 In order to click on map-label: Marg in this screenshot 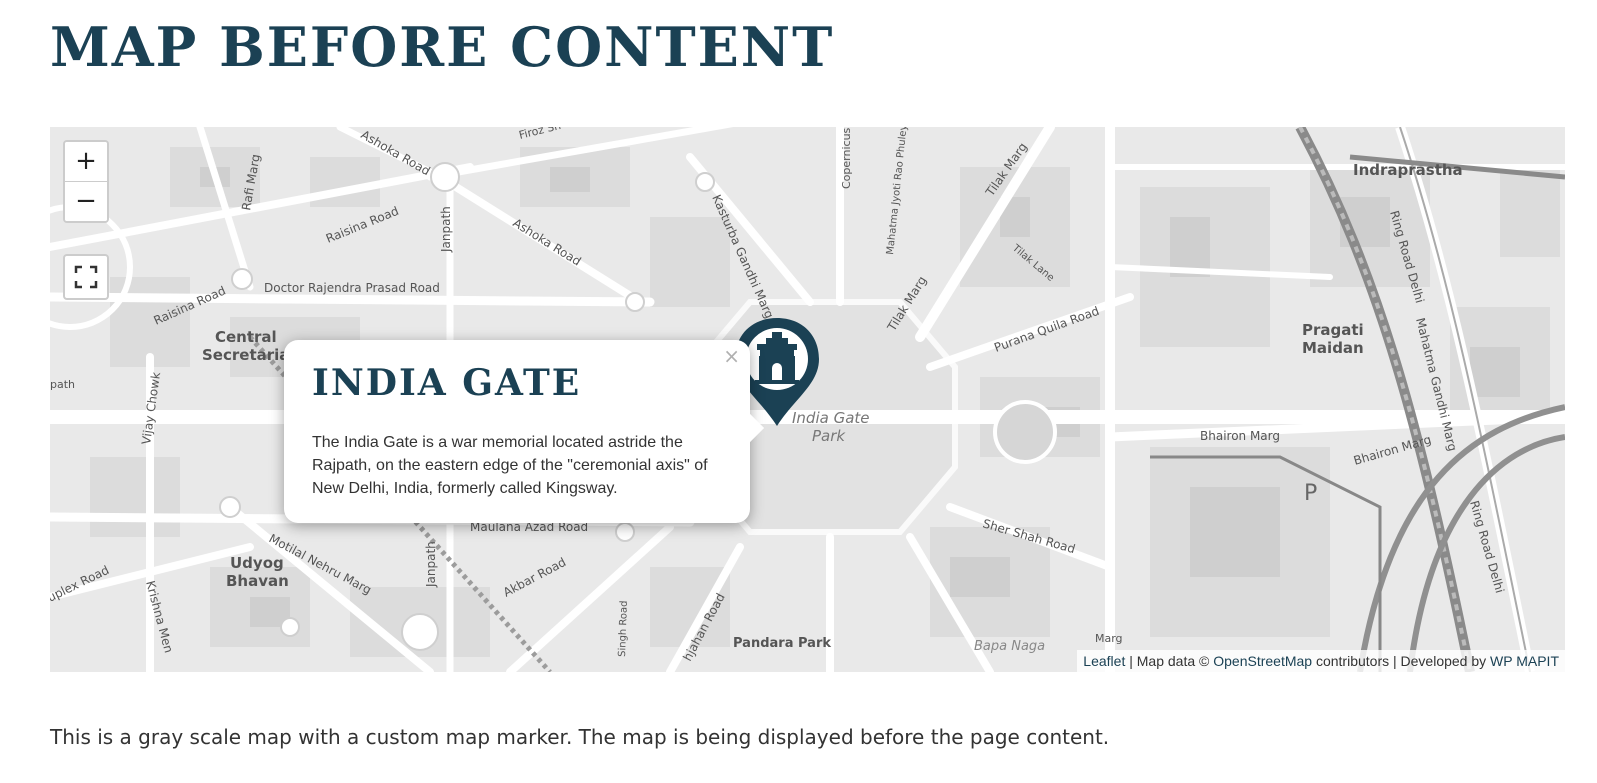, I will do `click(1109, 638)`.